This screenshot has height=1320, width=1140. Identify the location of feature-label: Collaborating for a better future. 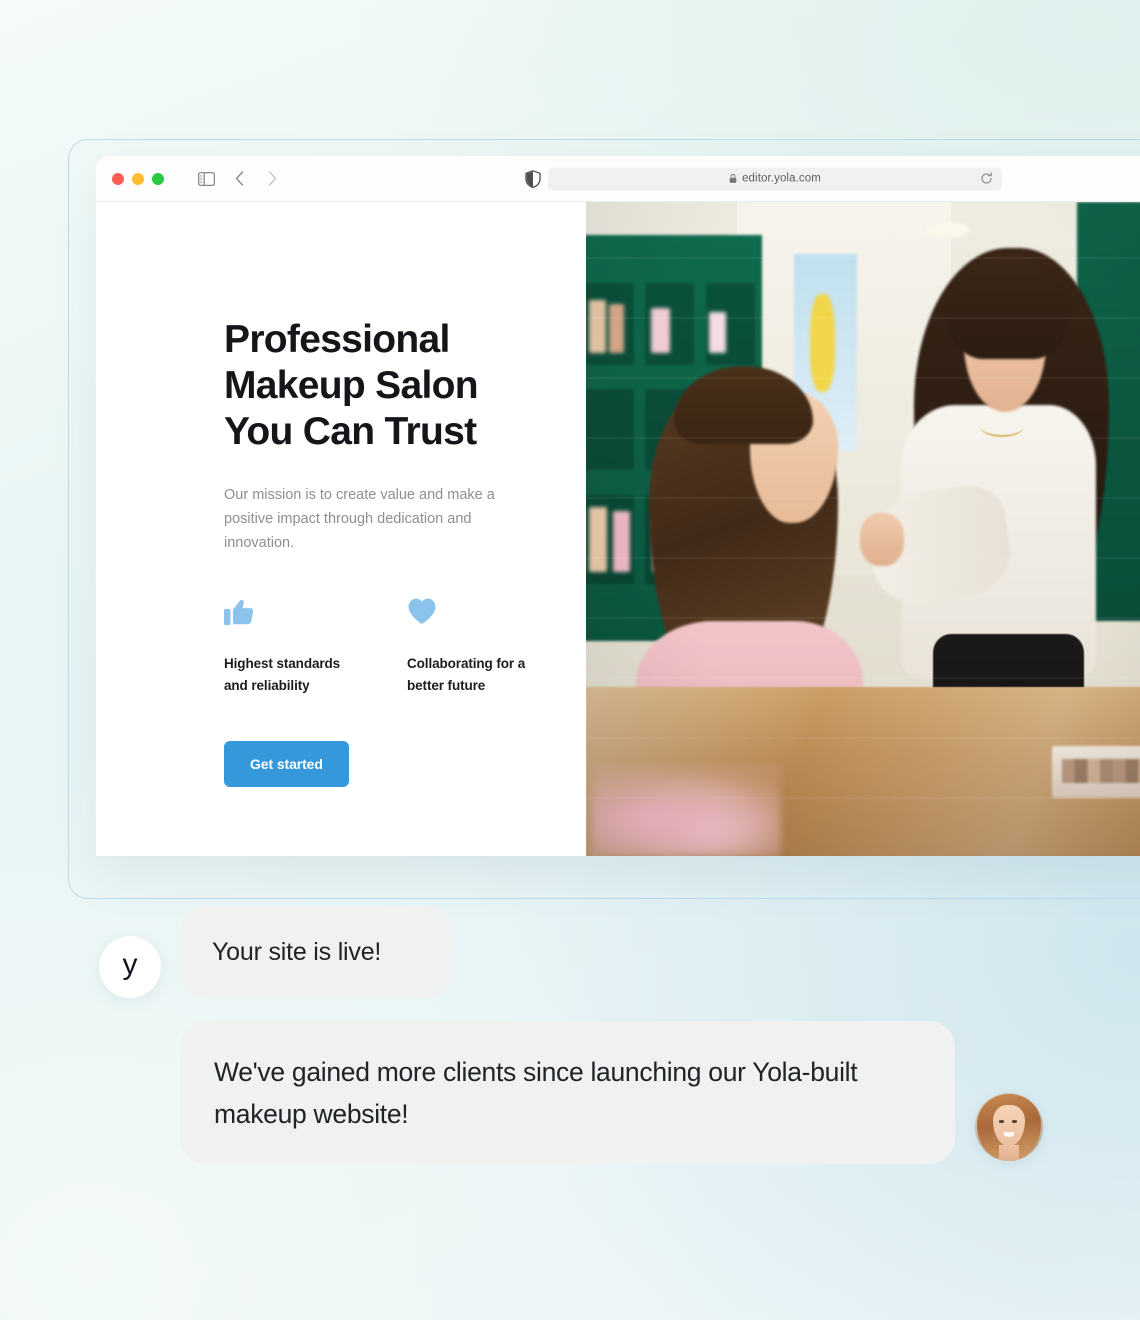
(466, 674).